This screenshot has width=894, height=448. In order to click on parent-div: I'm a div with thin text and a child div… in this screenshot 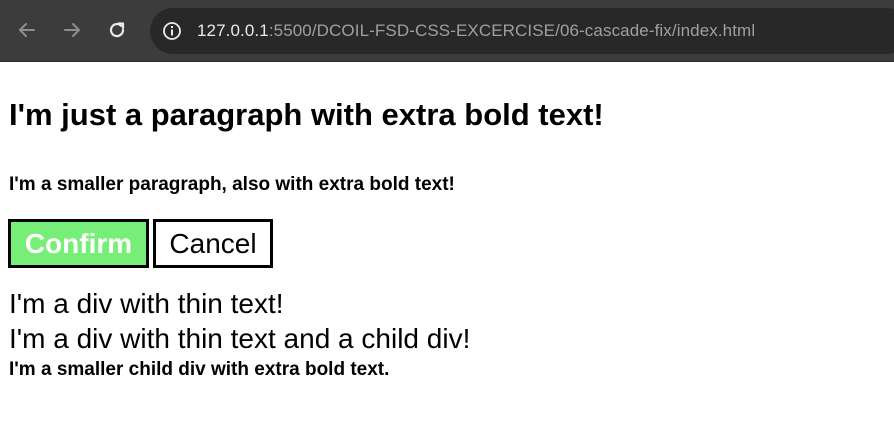, I will do `click(240, 338)`.